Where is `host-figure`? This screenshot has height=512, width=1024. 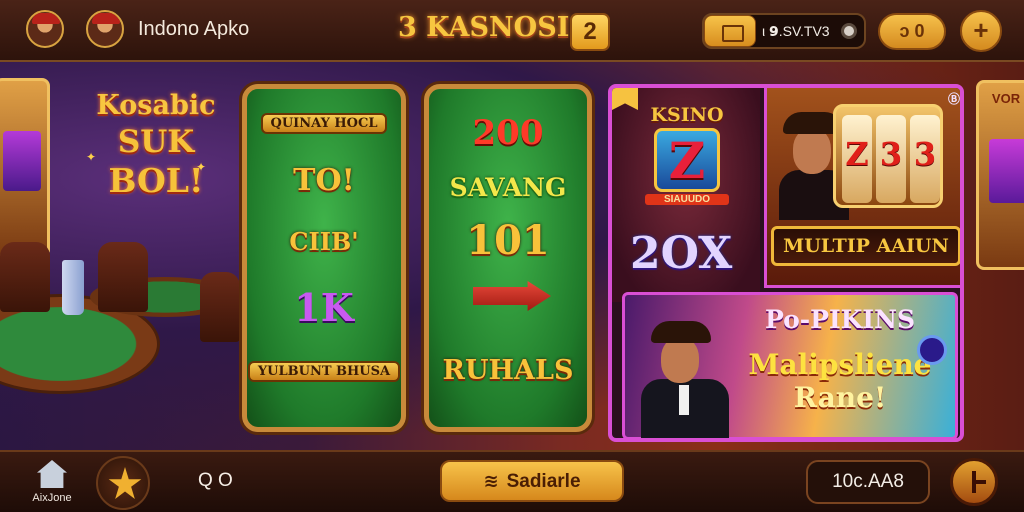 host-figure is located at coordinates (685, 377).